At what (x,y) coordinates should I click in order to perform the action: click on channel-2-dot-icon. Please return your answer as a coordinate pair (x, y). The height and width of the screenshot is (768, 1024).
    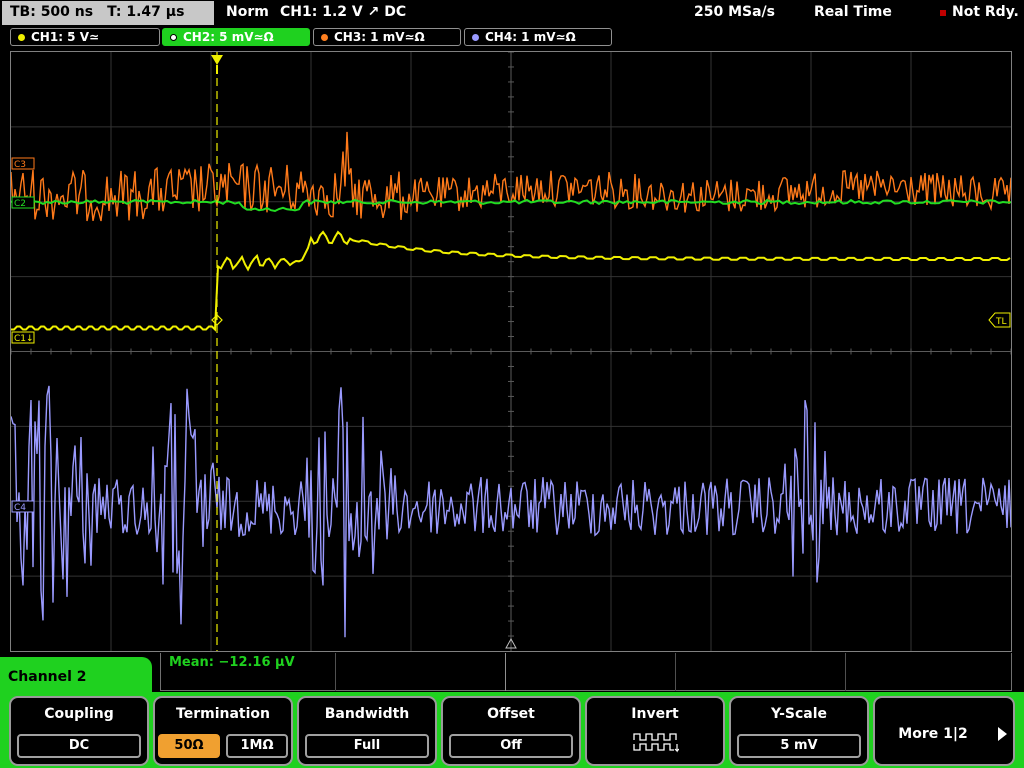
    Looking at the image, I should click on (173, 37).